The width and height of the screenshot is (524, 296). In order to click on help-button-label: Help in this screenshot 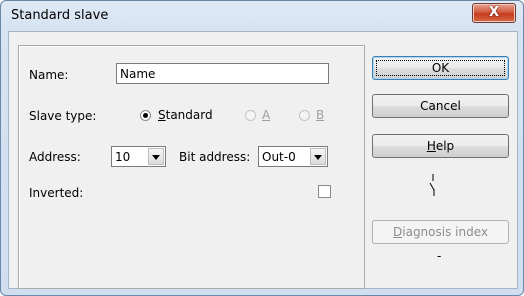, I will do `click(440, 146)`.